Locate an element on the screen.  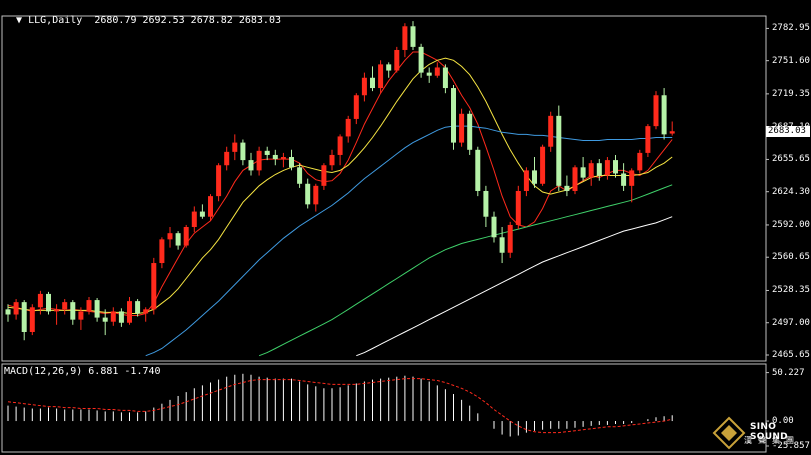
macd-tick-label: 50.227 is located at coordinates (788, 372).